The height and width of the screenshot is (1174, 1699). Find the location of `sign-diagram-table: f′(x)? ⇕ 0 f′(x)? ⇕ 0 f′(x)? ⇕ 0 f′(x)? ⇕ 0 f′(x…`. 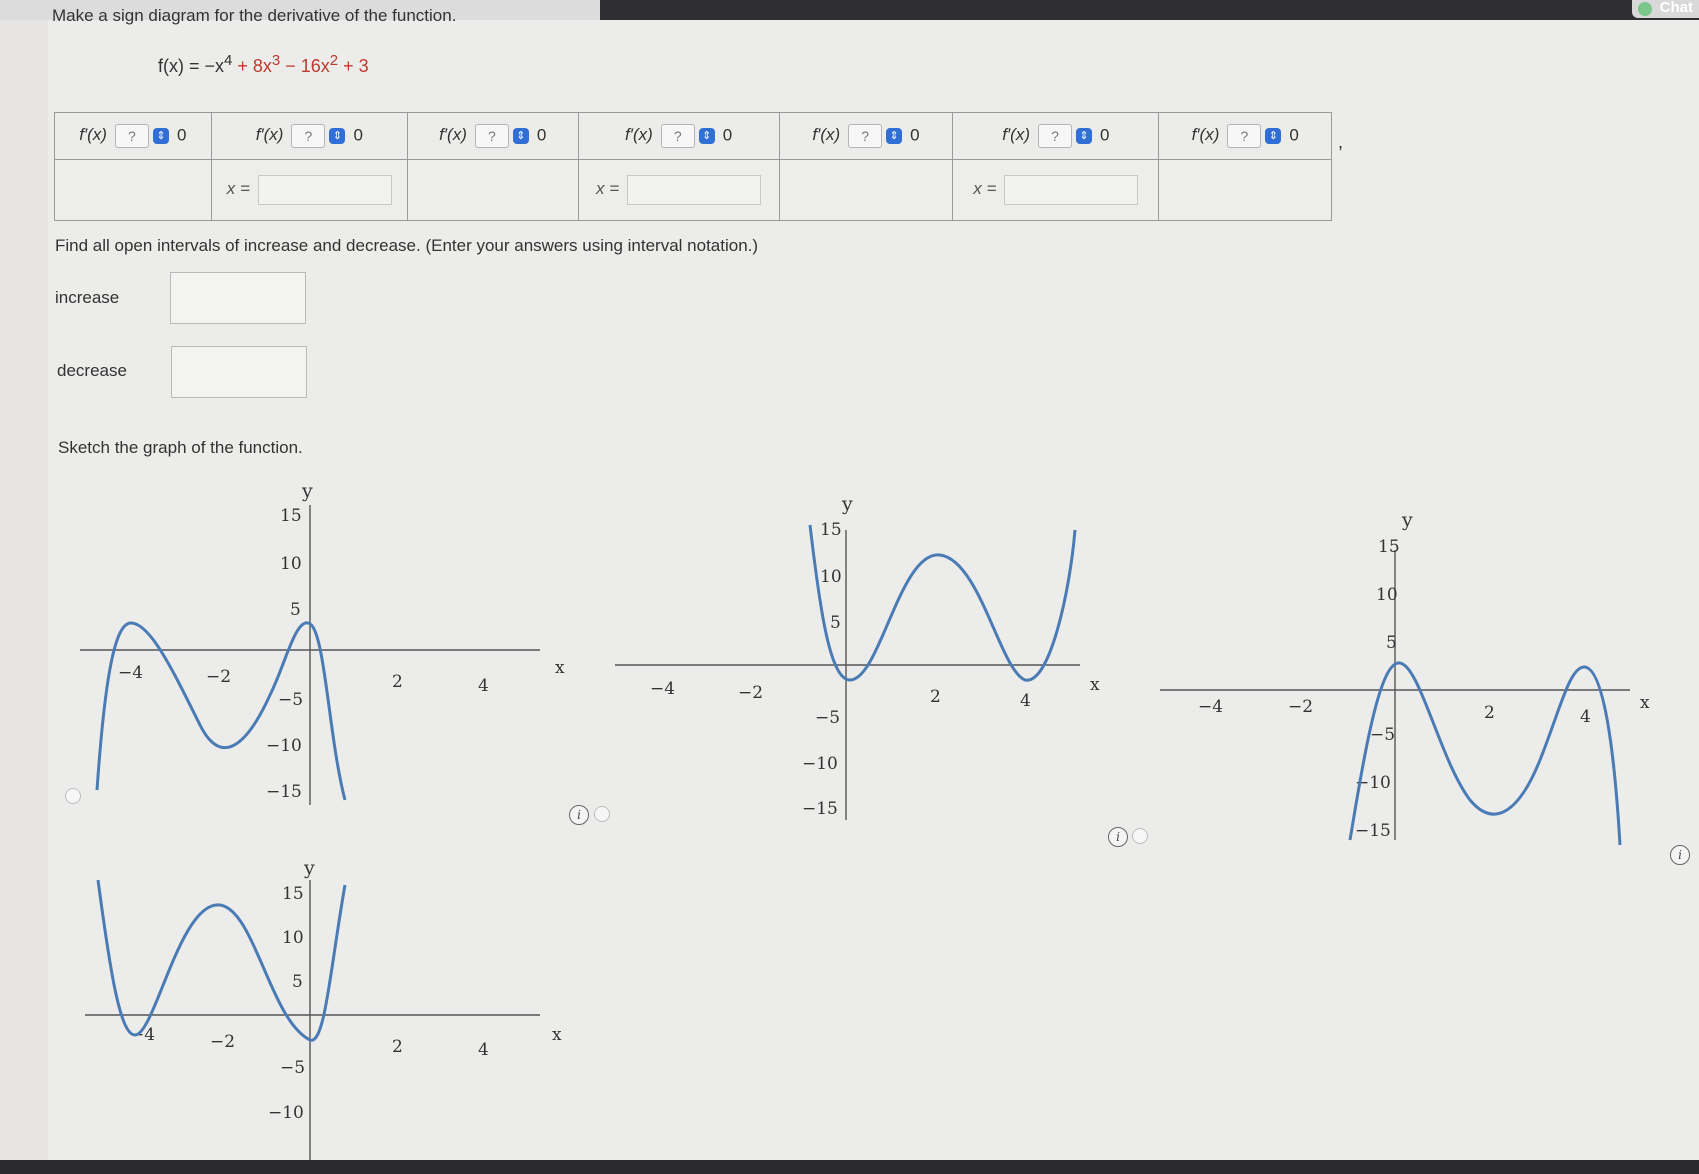

sign-diagram-table: f′(x)? ⇕ 0 f′(x)? ⇕ 0 f′(x)? ⇕ 0 f′(x)? ⇕ 0 f′(x… is located at coordinates (693, 166).